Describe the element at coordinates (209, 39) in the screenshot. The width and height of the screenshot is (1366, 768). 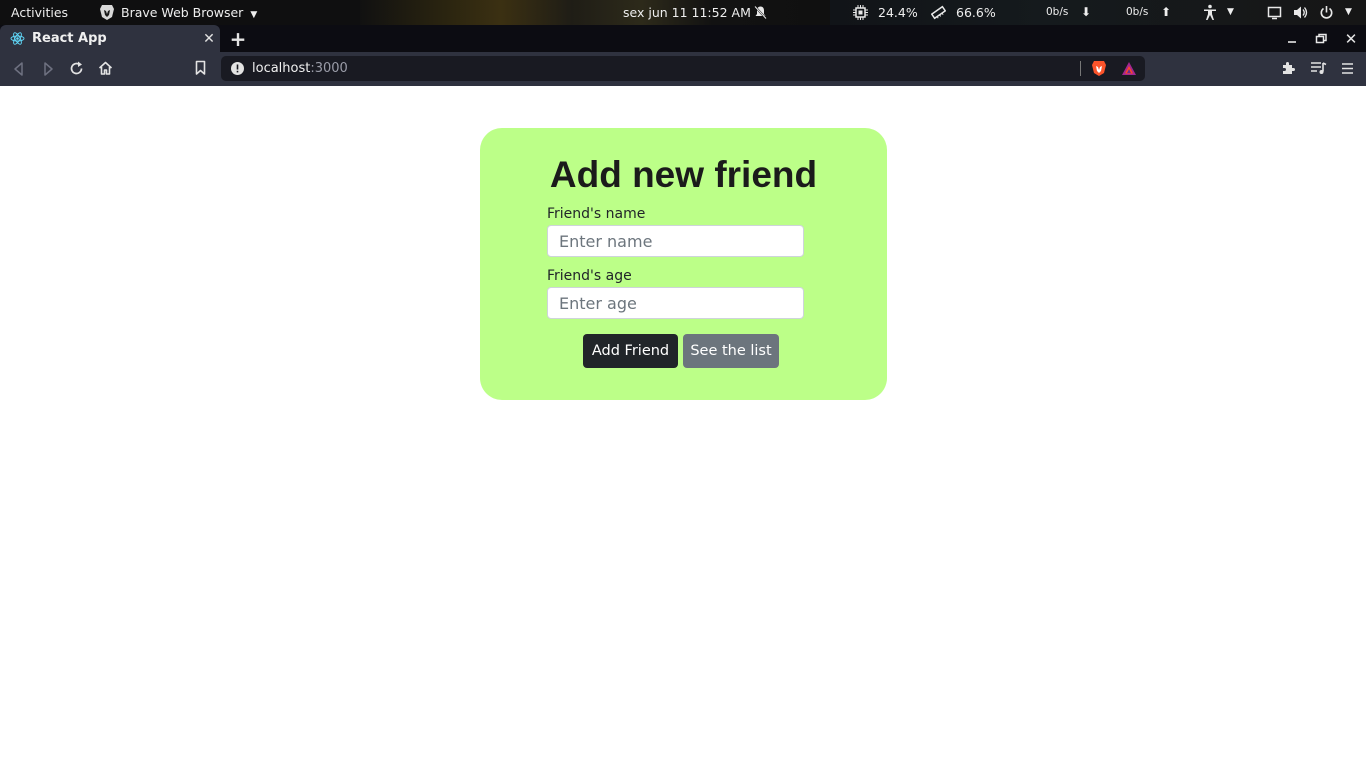
I see `close-tab-icon: ✕` at that location.